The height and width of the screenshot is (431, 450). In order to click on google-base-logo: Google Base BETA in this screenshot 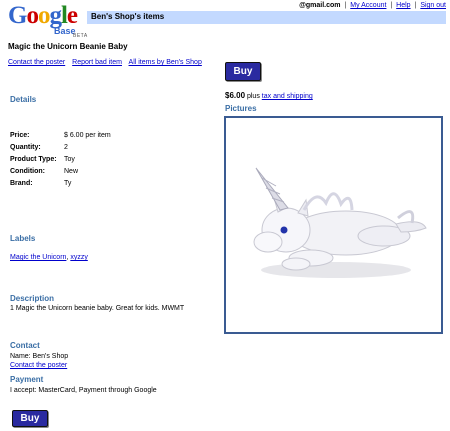, I will do `click(48, 22)`.